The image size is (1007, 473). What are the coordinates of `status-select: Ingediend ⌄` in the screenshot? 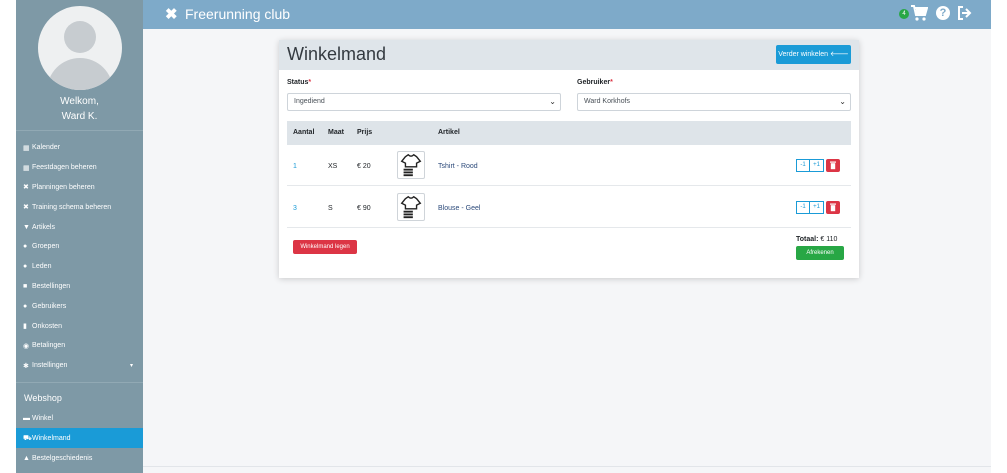 It's located at (424, 102).